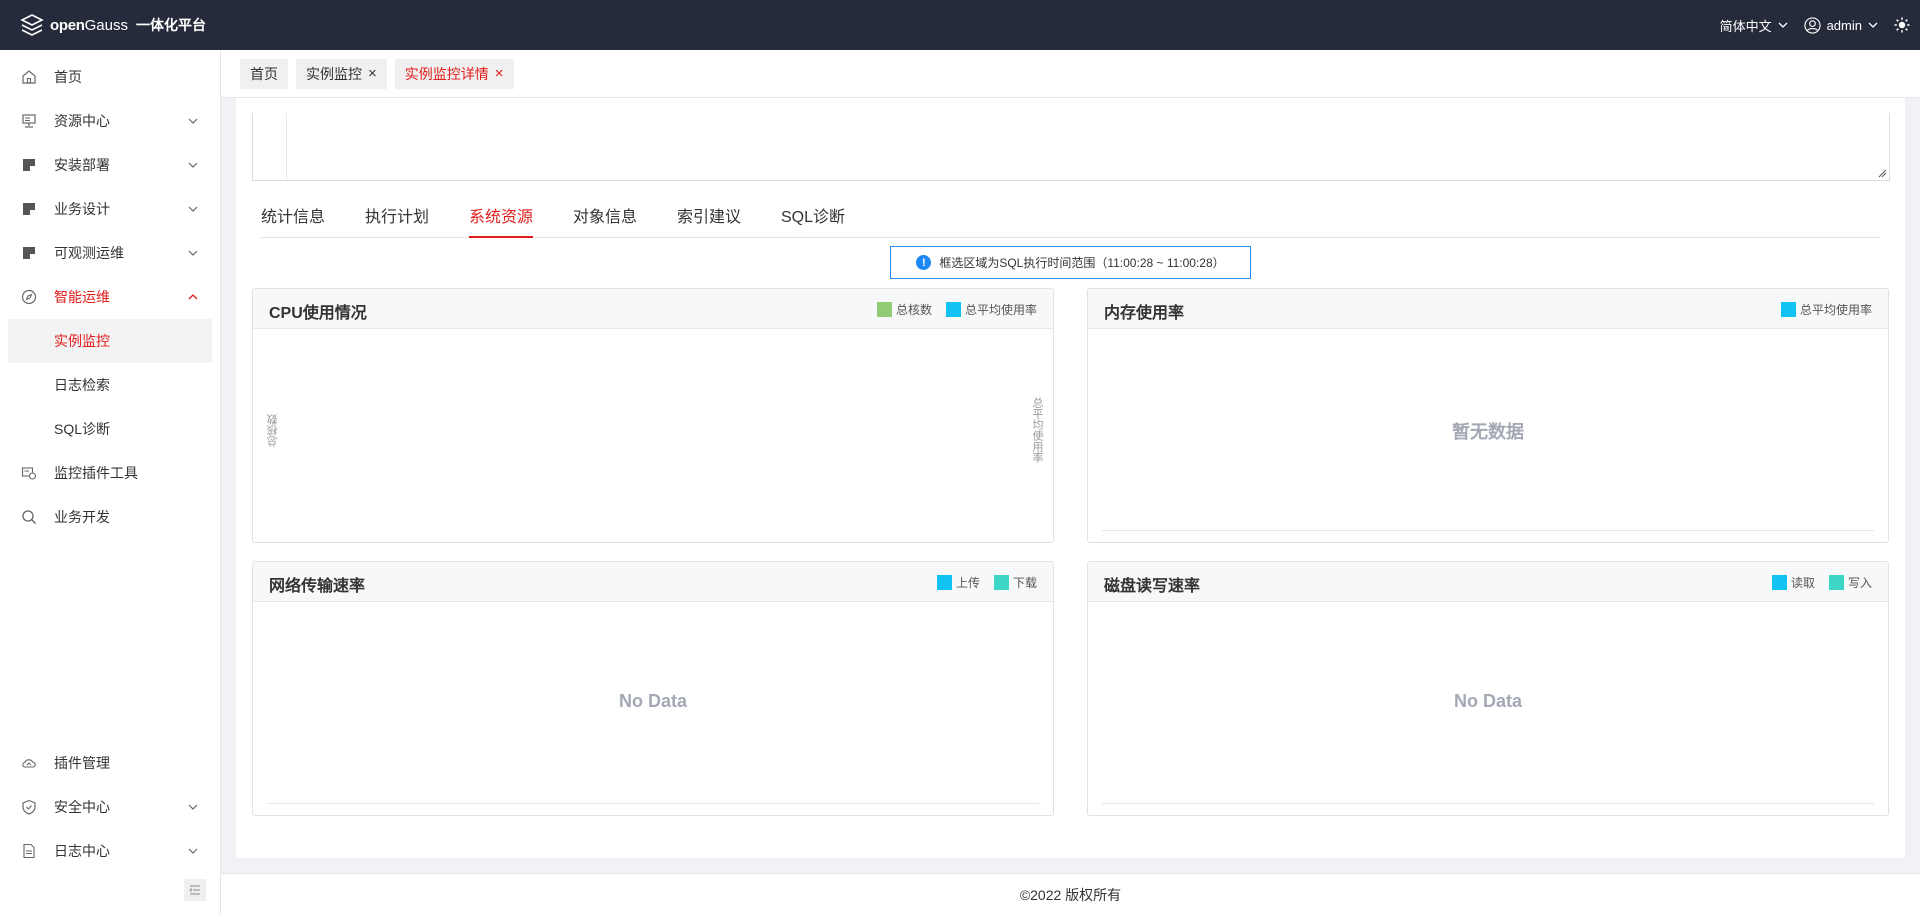 The height and width of the screenshot is (915, 1920). I want to click on legend-label: 上传, so click(967, 583).